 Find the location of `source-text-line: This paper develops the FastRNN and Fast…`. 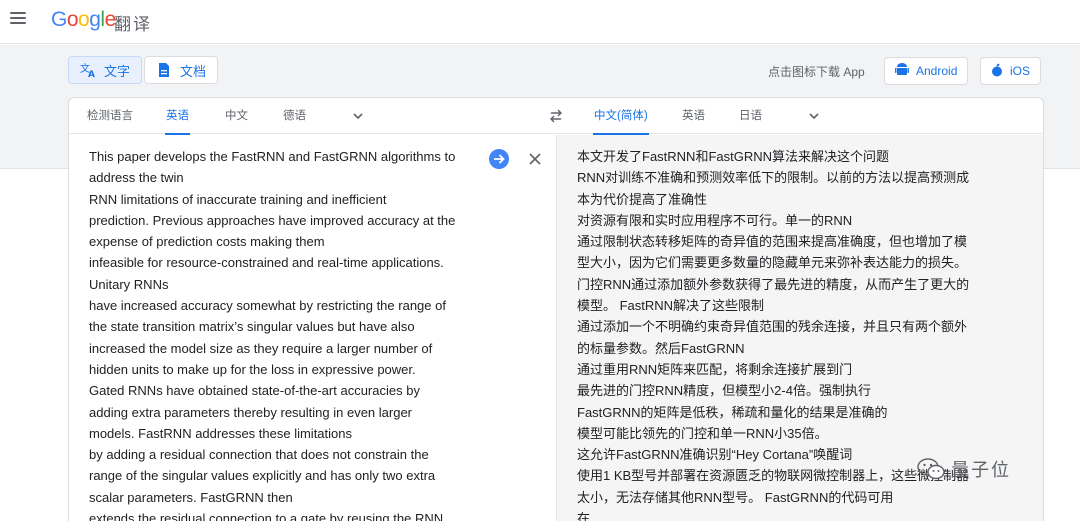

source-text-line: This paper develops the FastRNN and Fast… is located at coordinates (272, 156).